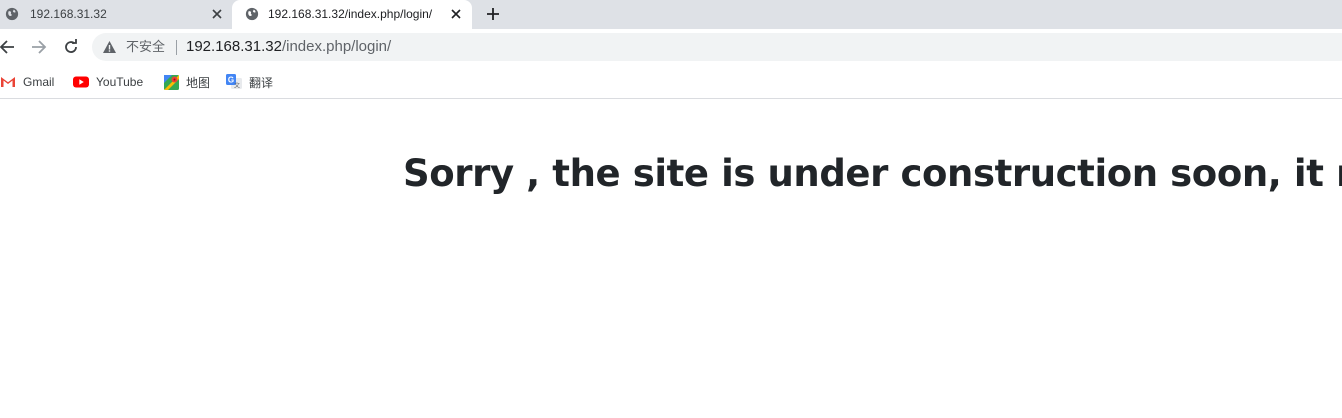  I want to click on maps-icon, so click(171, 82).